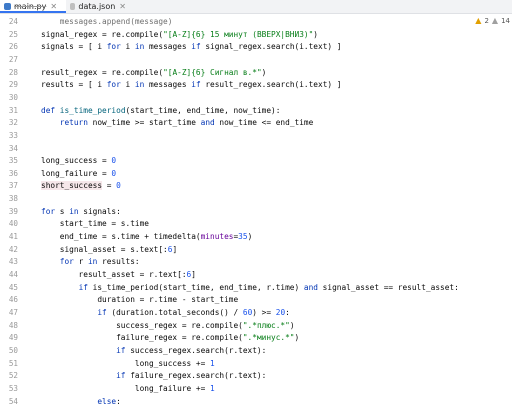  What do you see at coordinates (13, 148) in the screenshot?
I see `line-number: 34` at bounding box center [13, 148].